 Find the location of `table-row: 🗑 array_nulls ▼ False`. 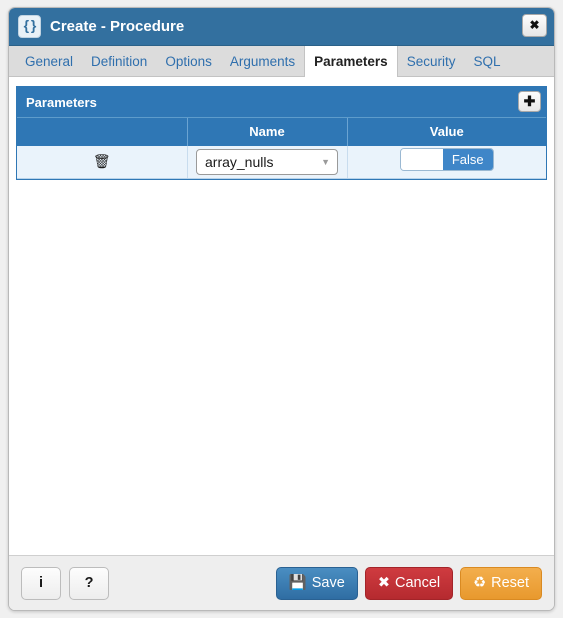

table-row: 🗑 array_nulls ▼ False is located at coordinates (281, 162).